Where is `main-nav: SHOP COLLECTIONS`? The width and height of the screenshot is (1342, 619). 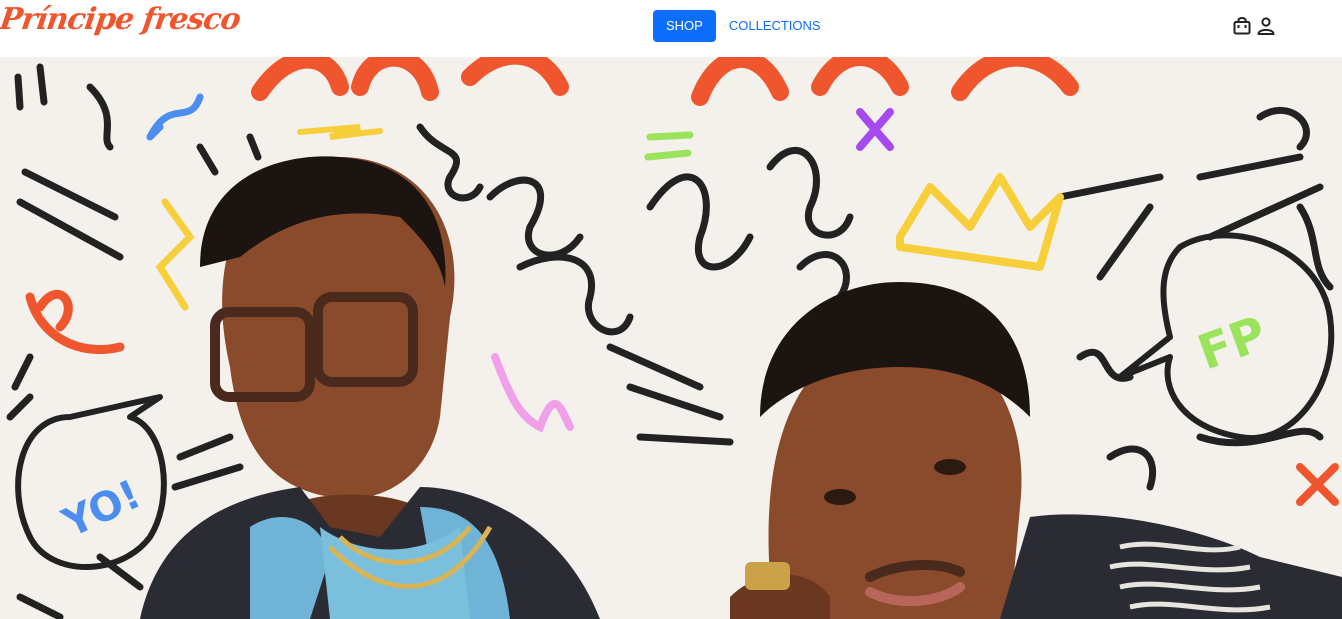 main-nav: SHOP COLLECTIONS is located at coordinates (743, 26).